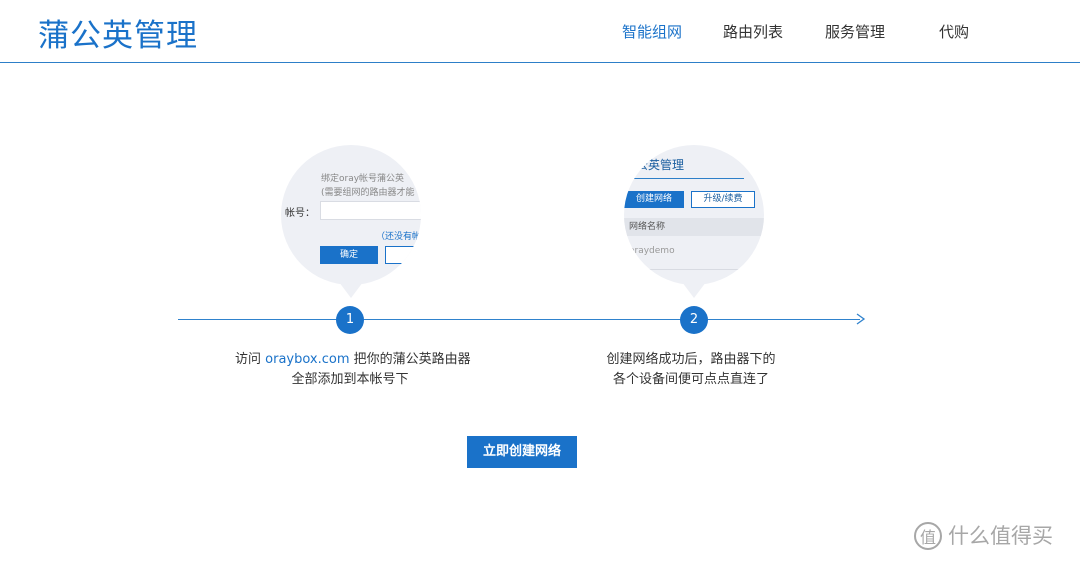 The height and width of the screenshot is (561, 1080). What do you see at coordinates (353, 370) in the screenshot?
I see `step-1-caption: 访问 oraybox.com 把你的蒲公英路由器 全部添加到本帐号下` at bounding box center [353, 370].